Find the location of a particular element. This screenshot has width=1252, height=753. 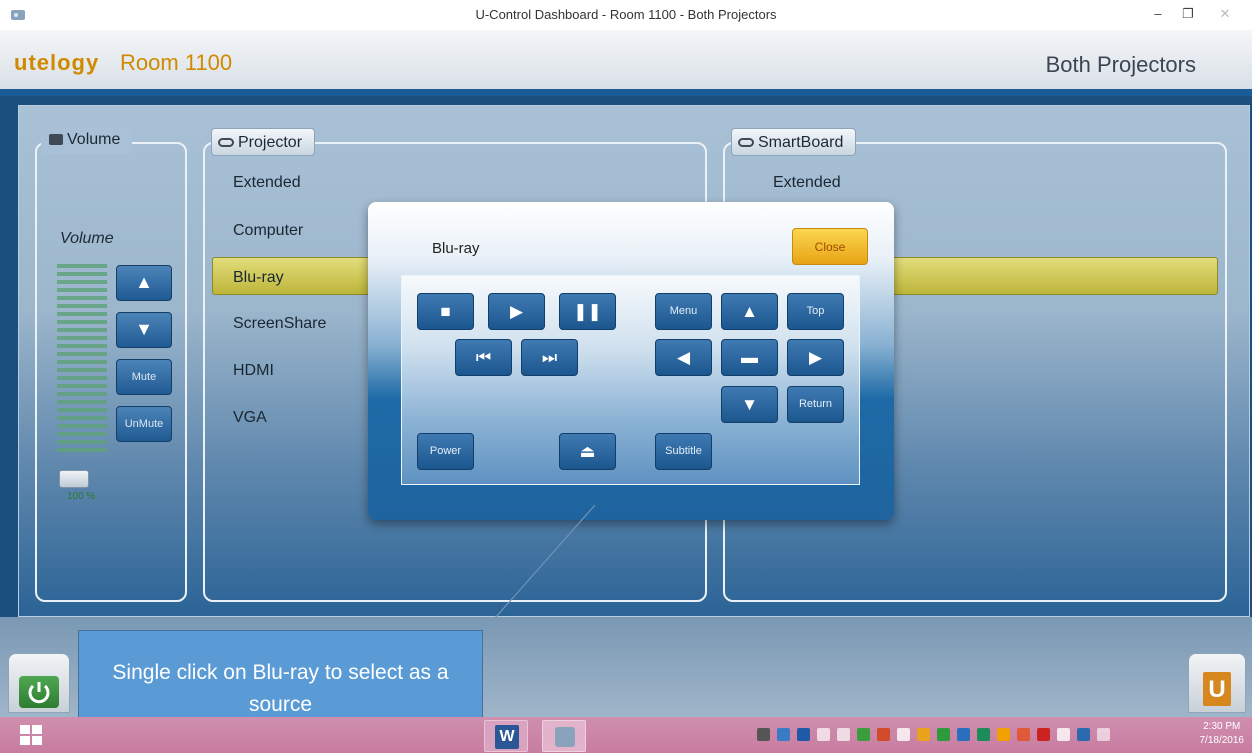

signal-icon is located at coordinates (1103, 734).